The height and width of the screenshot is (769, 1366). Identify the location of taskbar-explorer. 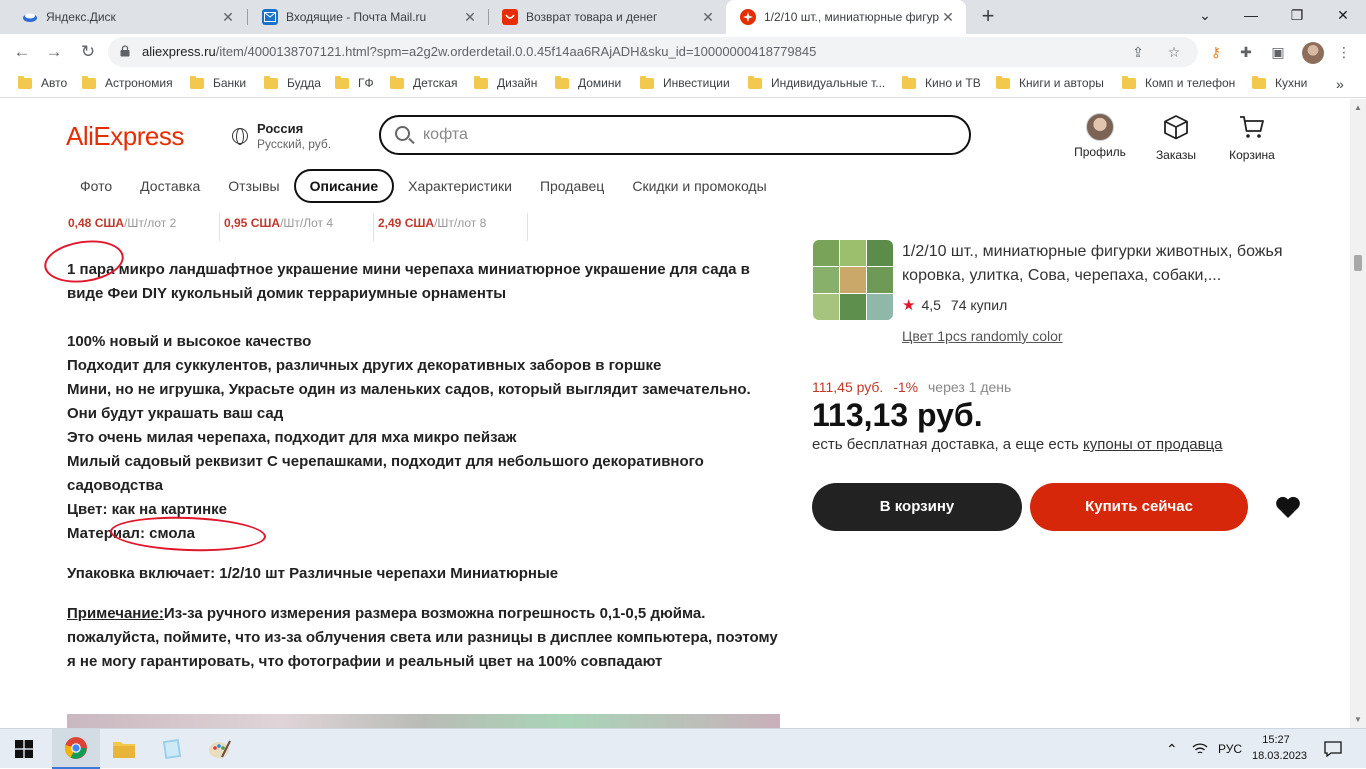
(124, 749).